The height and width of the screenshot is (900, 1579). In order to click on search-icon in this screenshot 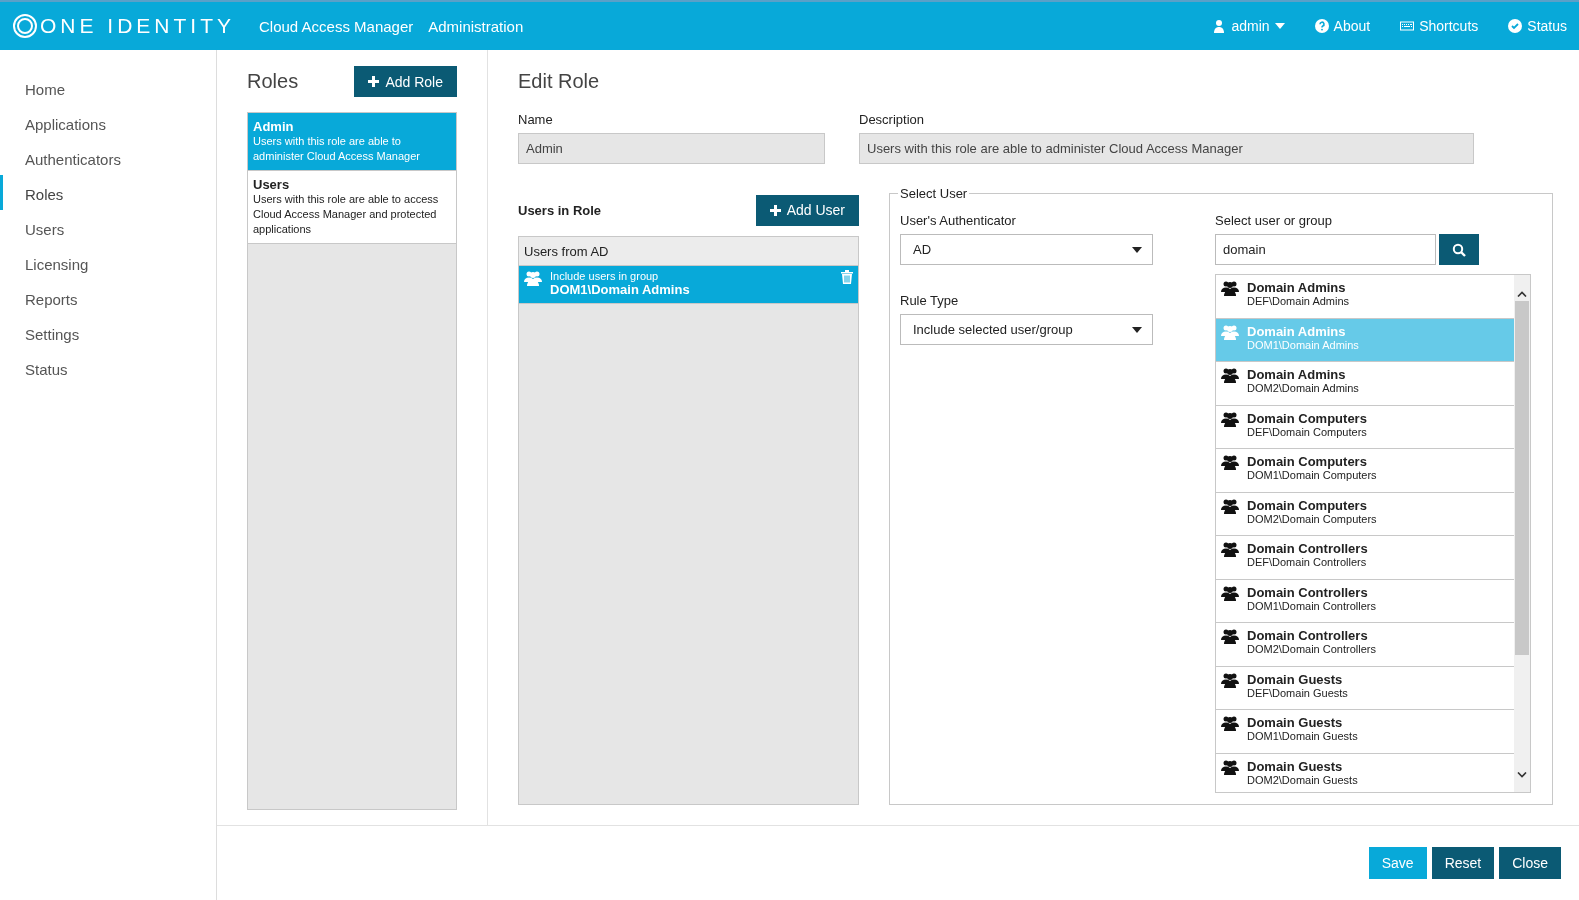, I will do `click(1459, 249)`.